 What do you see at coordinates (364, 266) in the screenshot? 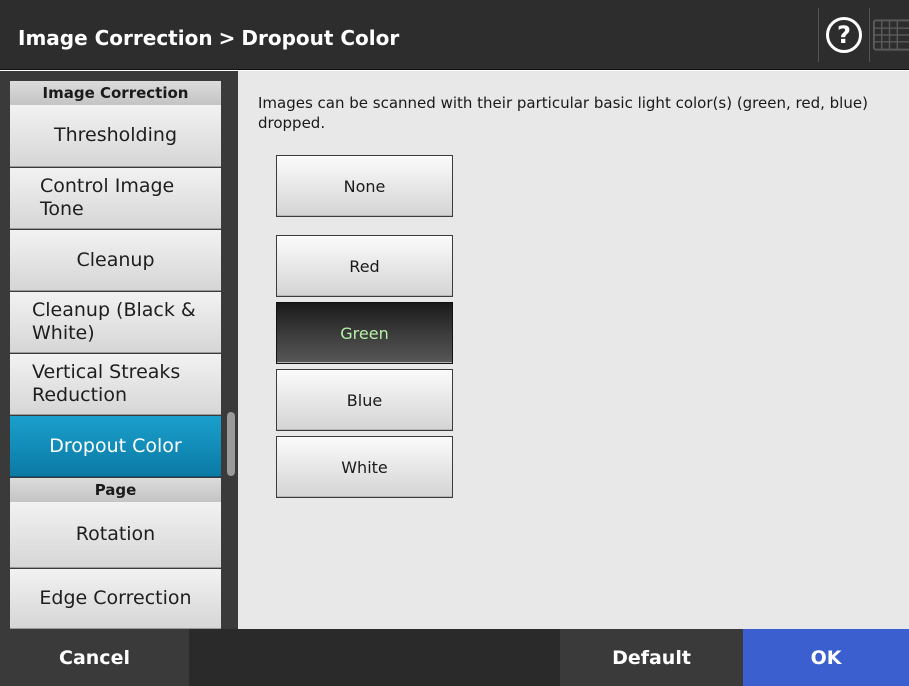
I see `option-red-button: Red` at bounding box center [364, 266].